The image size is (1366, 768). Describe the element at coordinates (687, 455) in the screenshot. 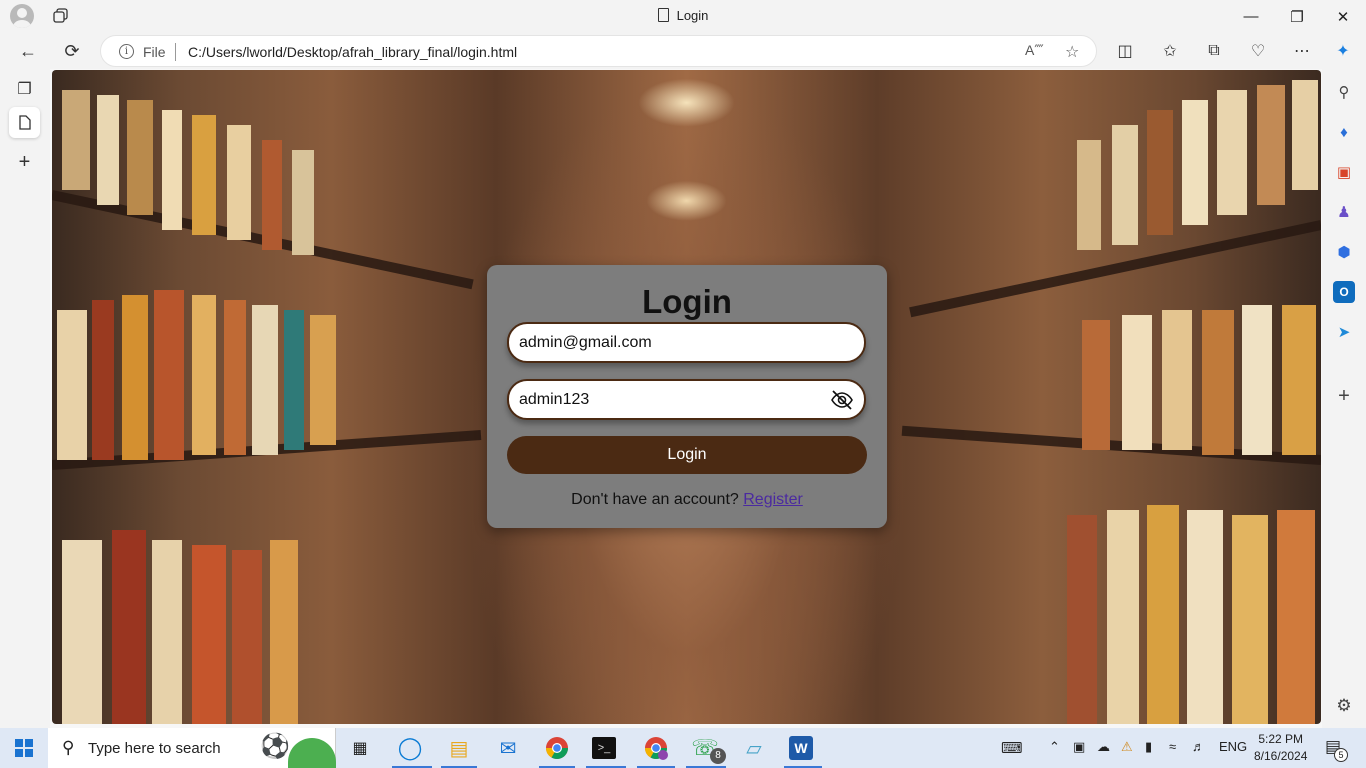

I see `login-button: Login` at that location.